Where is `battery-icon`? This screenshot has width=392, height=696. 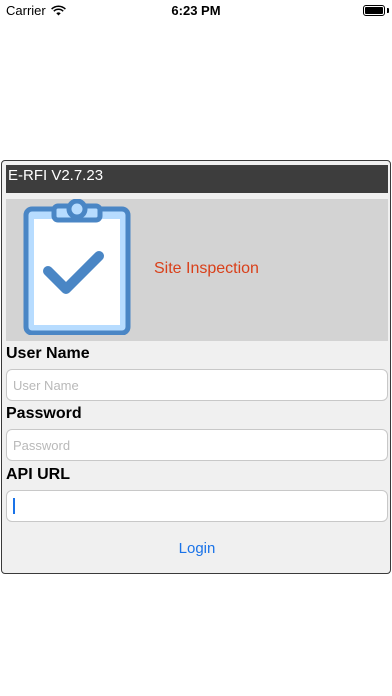
battery-icon is located at coordinates (374, 10).